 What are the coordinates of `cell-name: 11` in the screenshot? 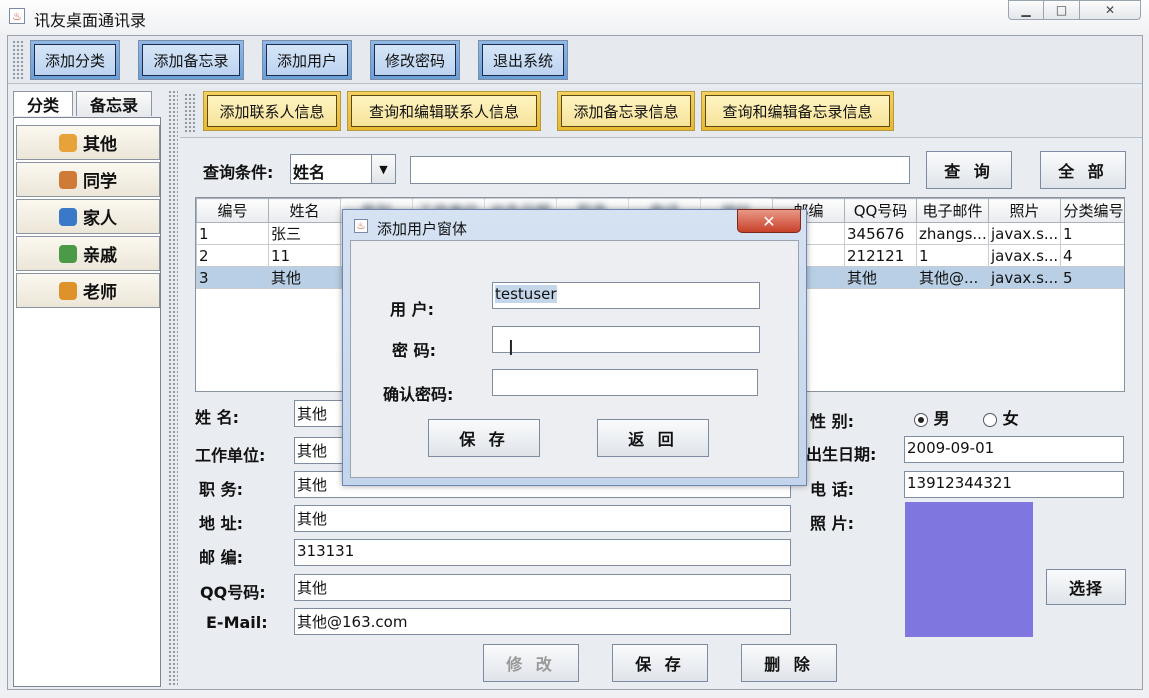 It's located at (304, 255).